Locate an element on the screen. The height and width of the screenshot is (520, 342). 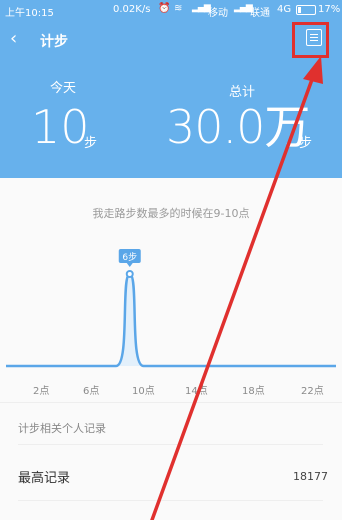
battery-icon is located at coordinates (306, 10).